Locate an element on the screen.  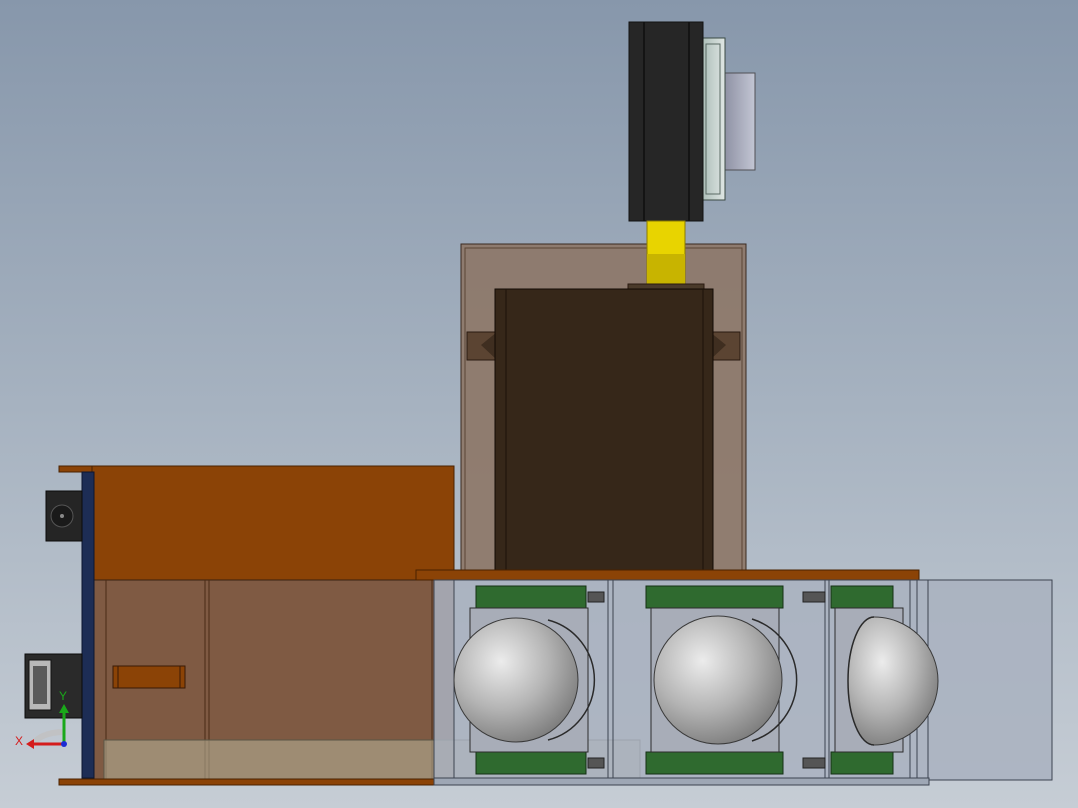
axis-z-origin-icon is located at coordinates (64, 744).